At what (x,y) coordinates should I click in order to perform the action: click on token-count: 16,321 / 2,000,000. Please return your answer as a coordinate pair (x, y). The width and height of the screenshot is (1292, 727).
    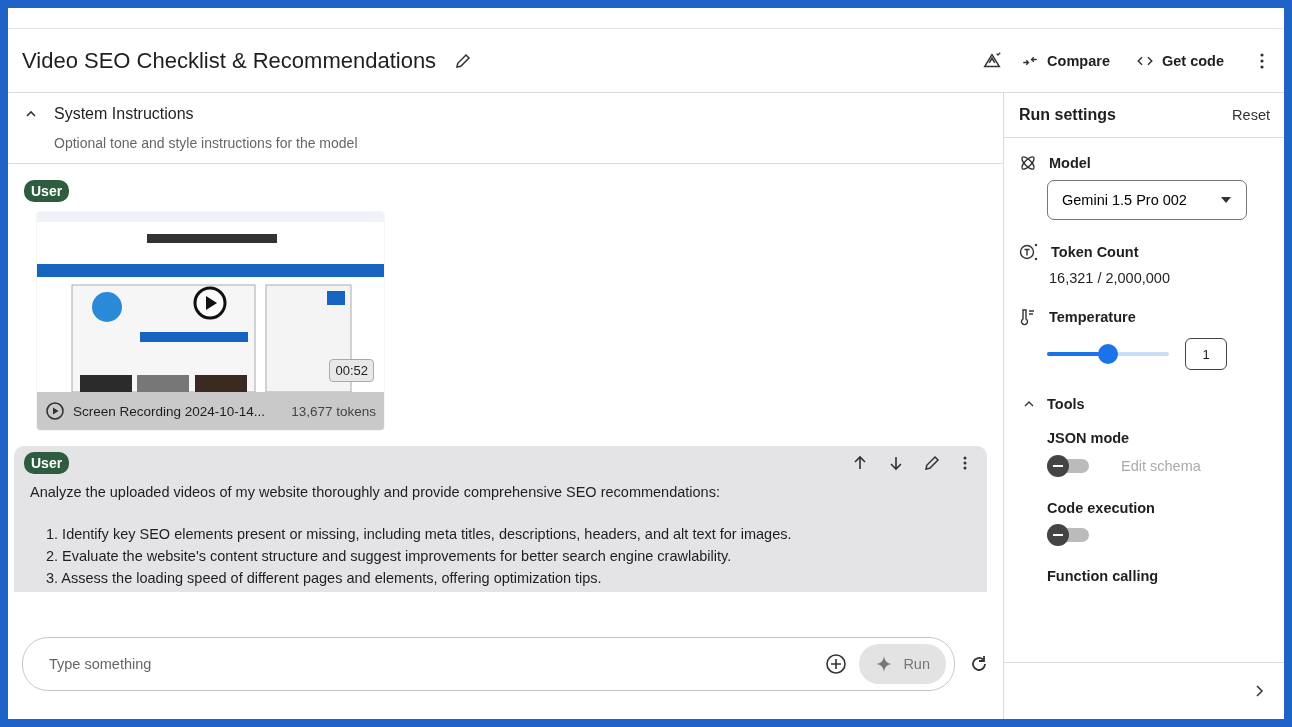
    Looking at the image, I should click on (1109, 278).